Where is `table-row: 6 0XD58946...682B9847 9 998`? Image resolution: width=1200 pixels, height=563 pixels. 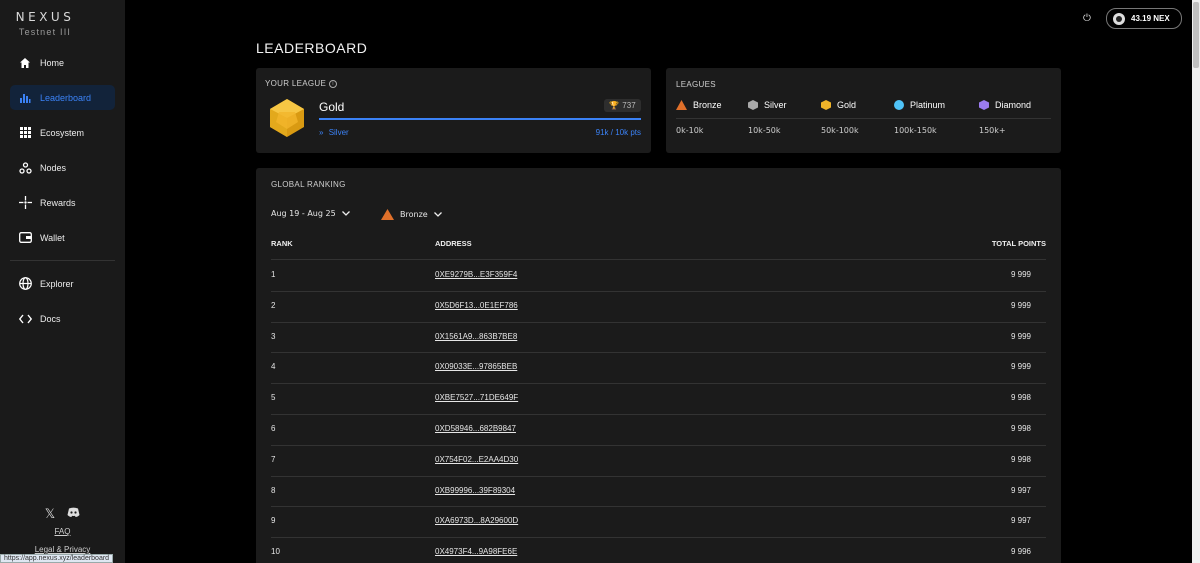 table-row: 6 0XD58946...682B9847 9 998 is located at coordinates (658, 429).